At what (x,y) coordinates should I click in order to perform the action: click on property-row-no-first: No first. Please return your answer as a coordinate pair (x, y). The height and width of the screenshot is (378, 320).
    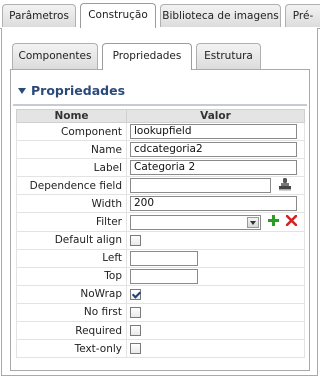
    Looking at the image, I should click on (160, 312).